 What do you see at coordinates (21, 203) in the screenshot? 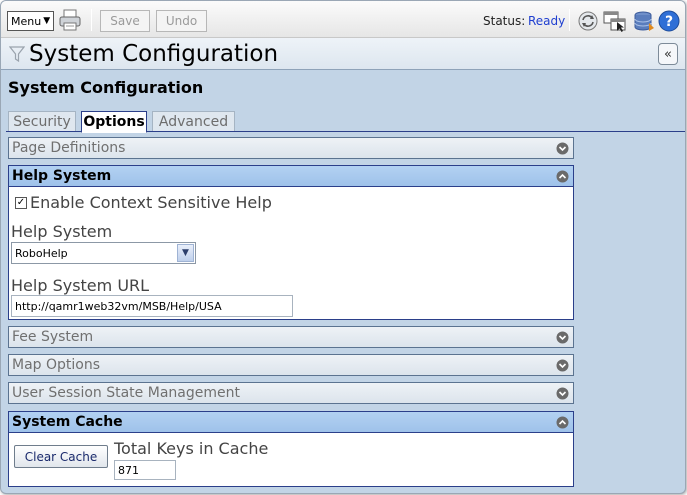
I see `enable-context-help-checkbox: ✓` at bounding box center [21, 203].